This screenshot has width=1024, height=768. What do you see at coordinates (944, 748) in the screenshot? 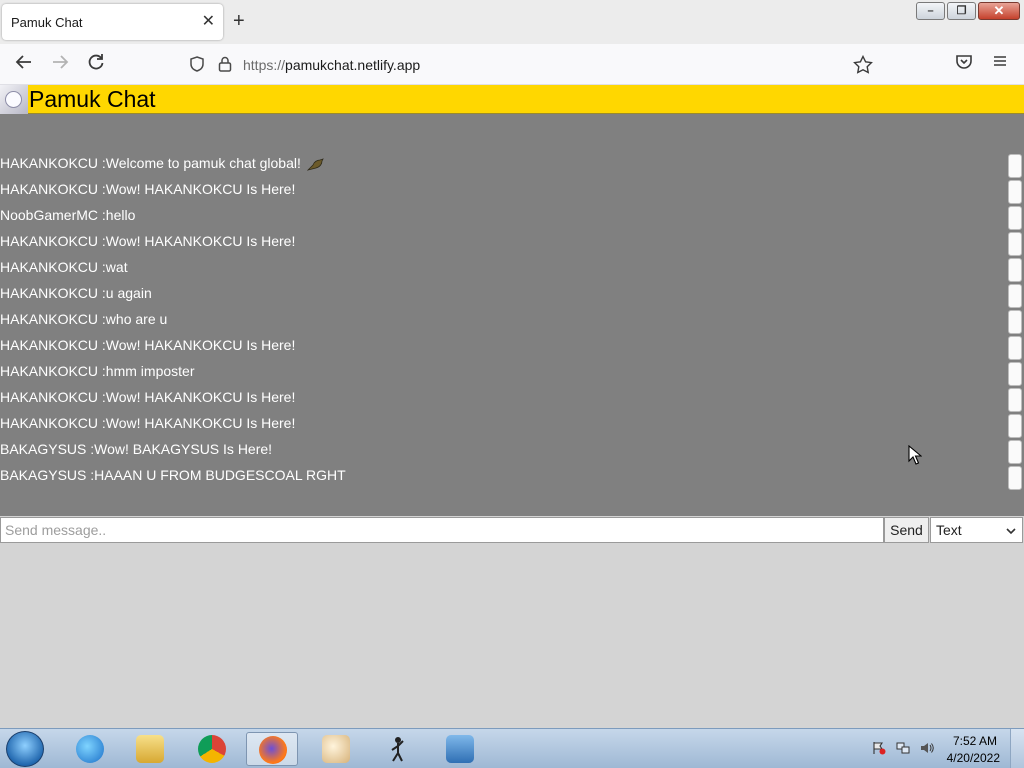
I see `system-tray: 7:52 AM 4/20/2022` at bounding box center [944, 748].